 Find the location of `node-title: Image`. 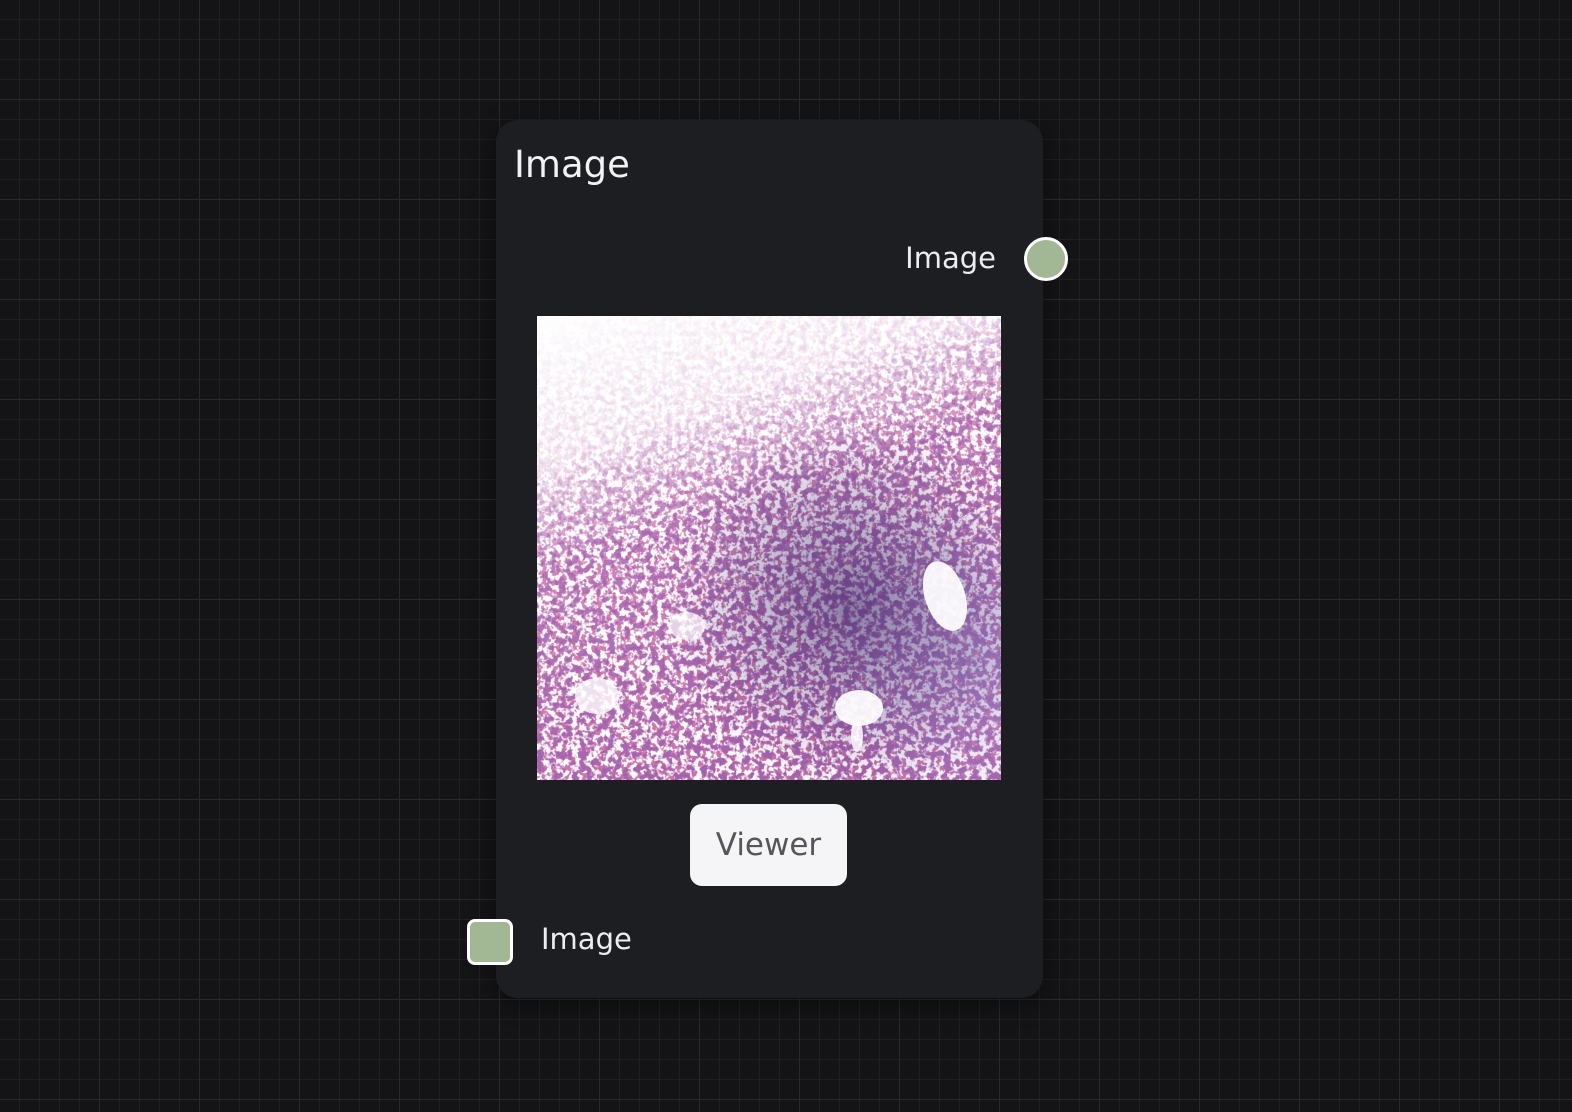

node-title: Image is located at coordinates (572, 164).